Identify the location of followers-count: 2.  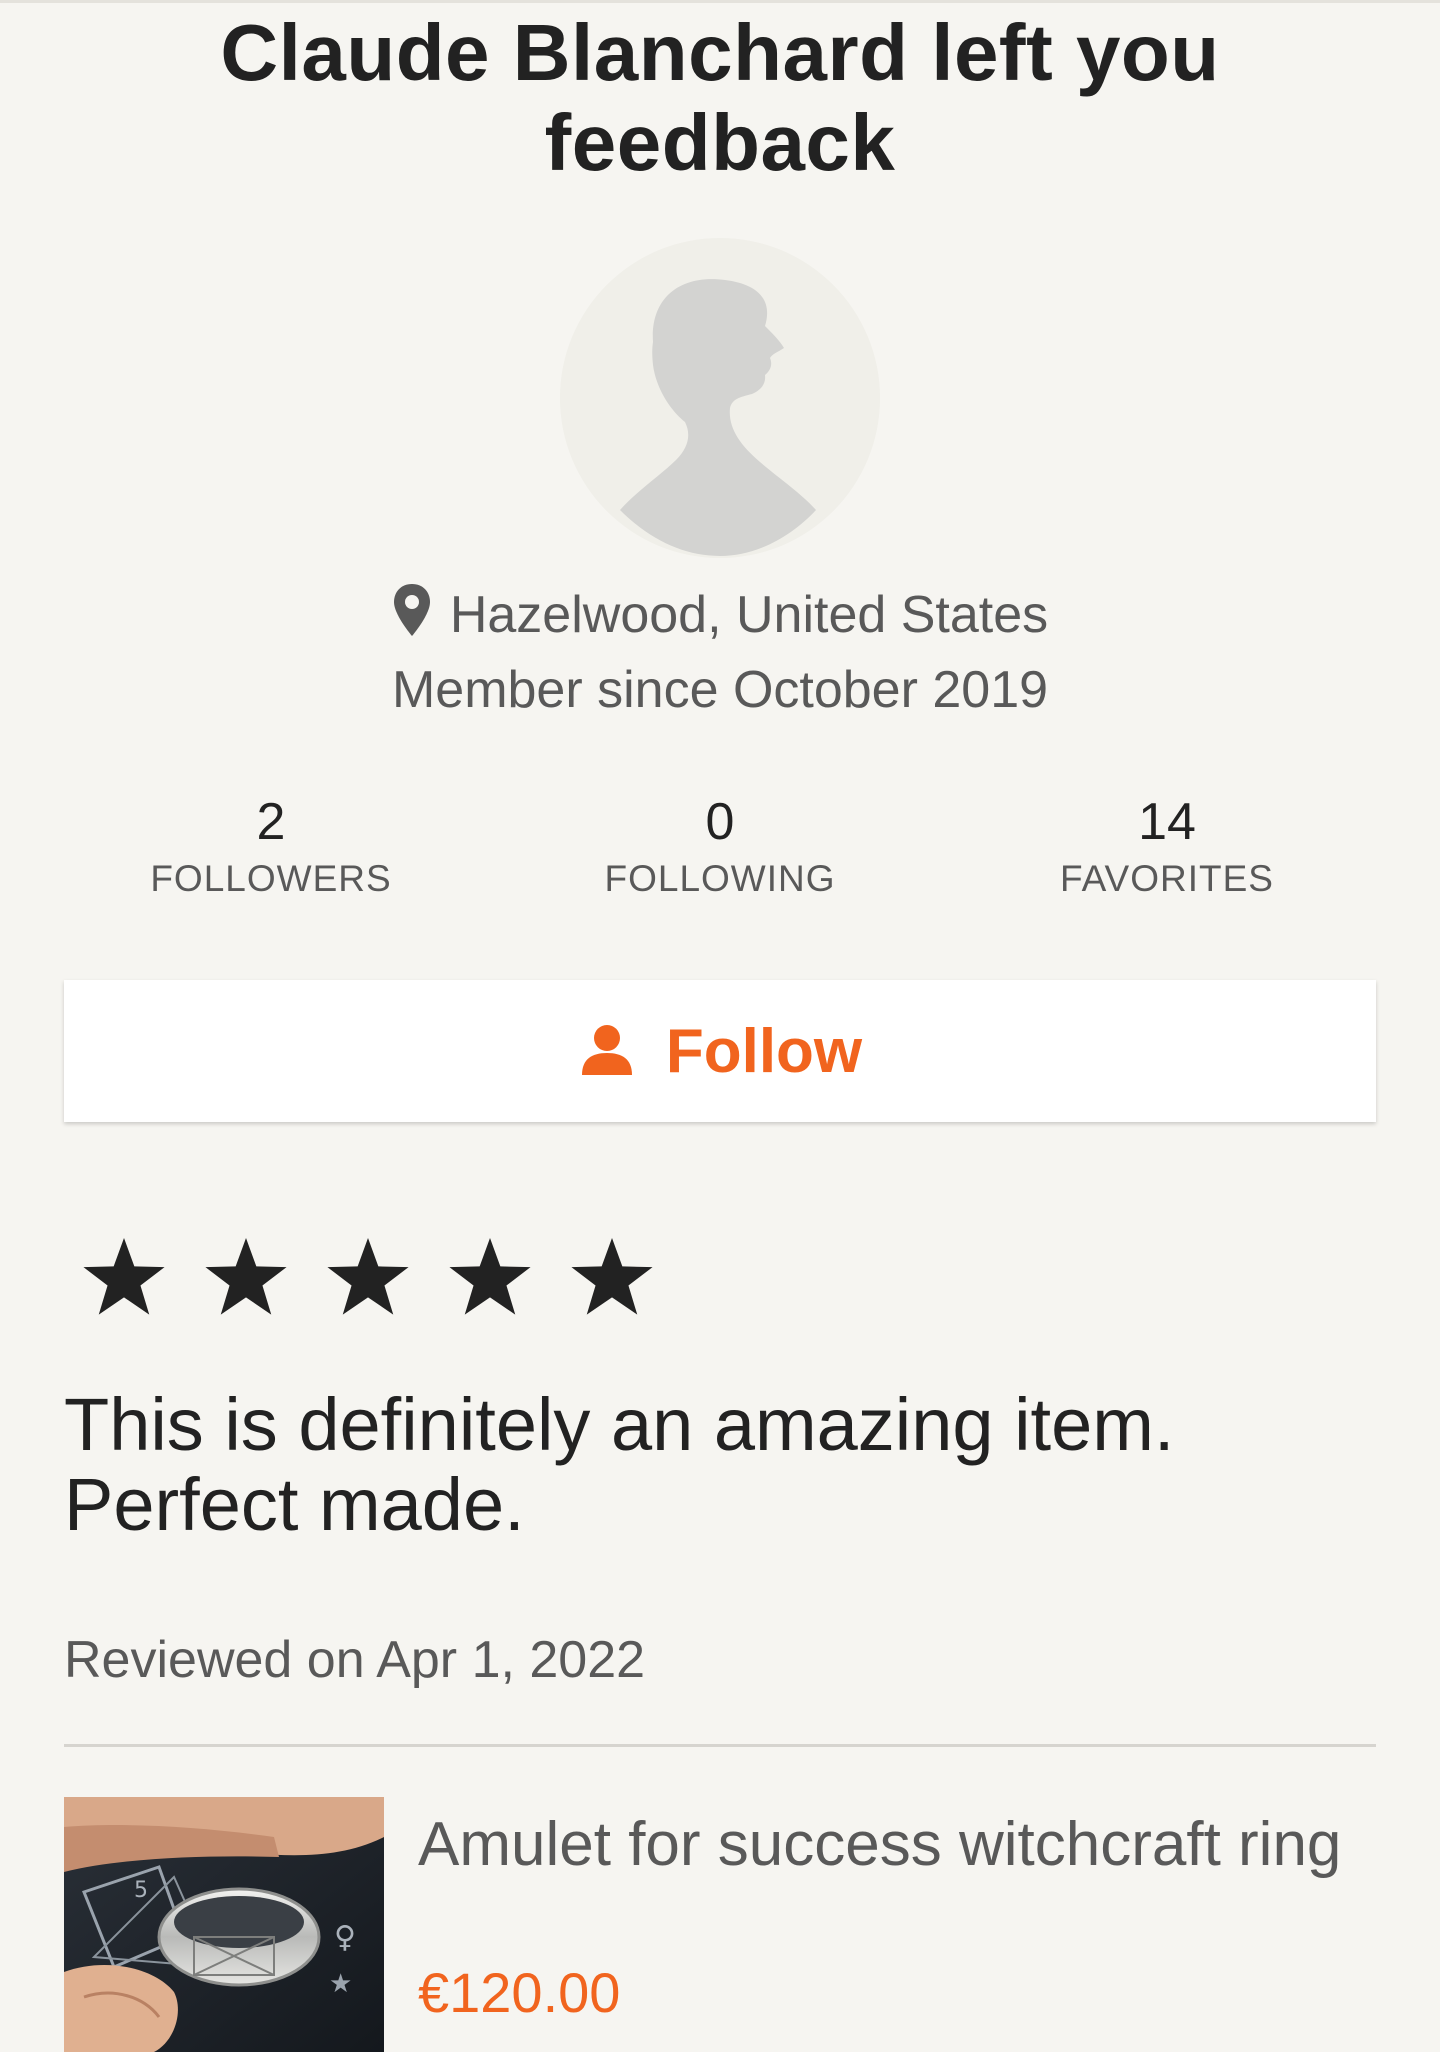
(271, 822).